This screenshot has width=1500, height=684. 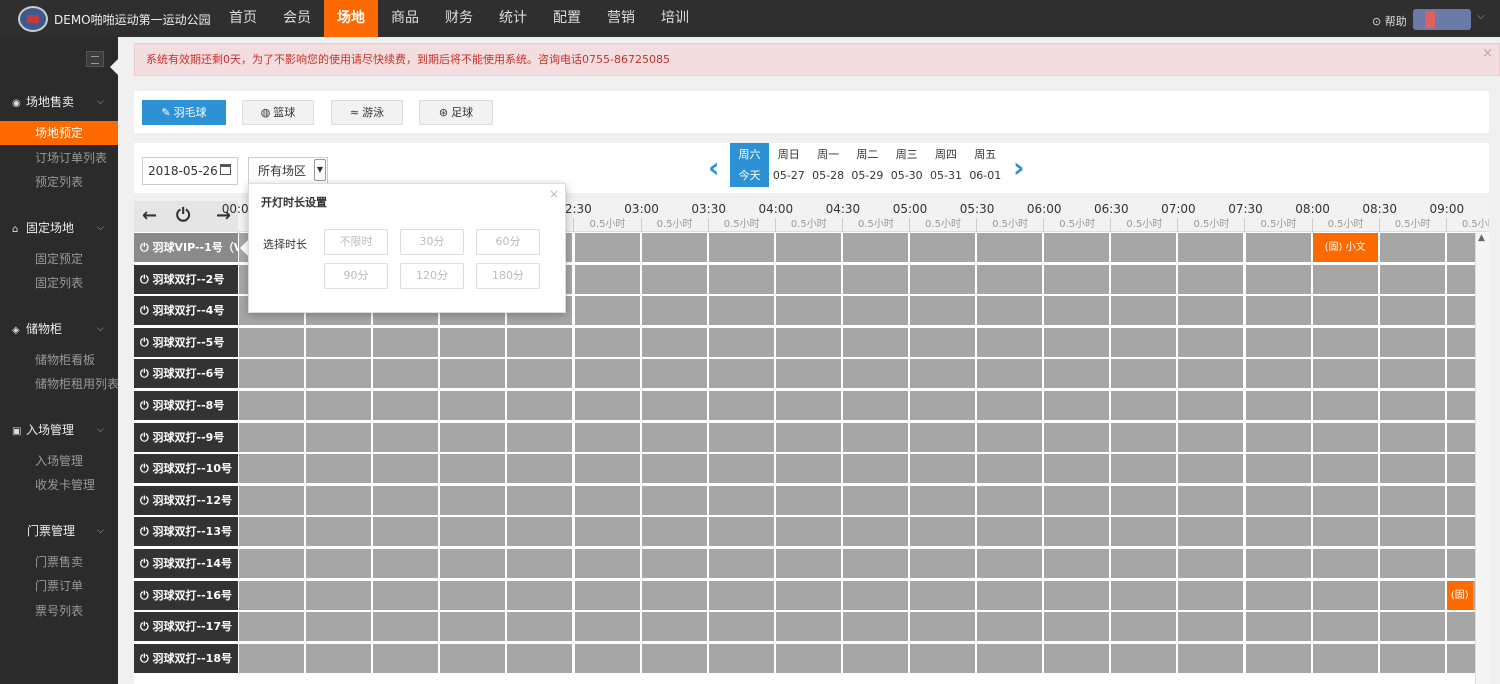 What do you see at coordinates (1481, 16) in the screenshot?
I see `chevron-down-icon: ⌵` at bounding box center [1481, 16].